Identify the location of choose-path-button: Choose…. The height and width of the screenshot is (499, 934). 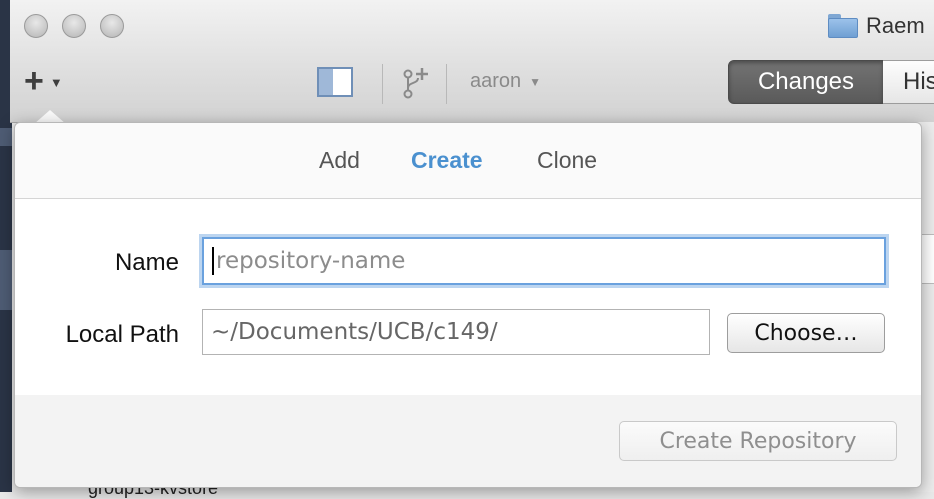
(806, 333).